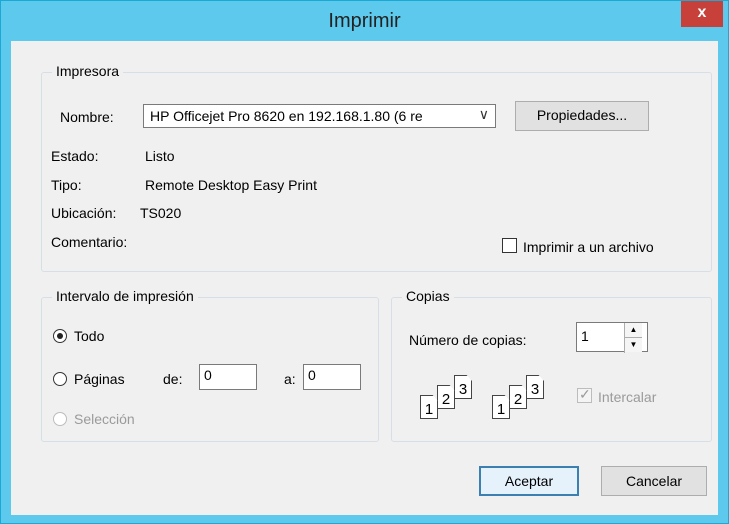  Describe the element at coordinates (160, 156) in the screenshot. I see `status-value: Listo` at that location.